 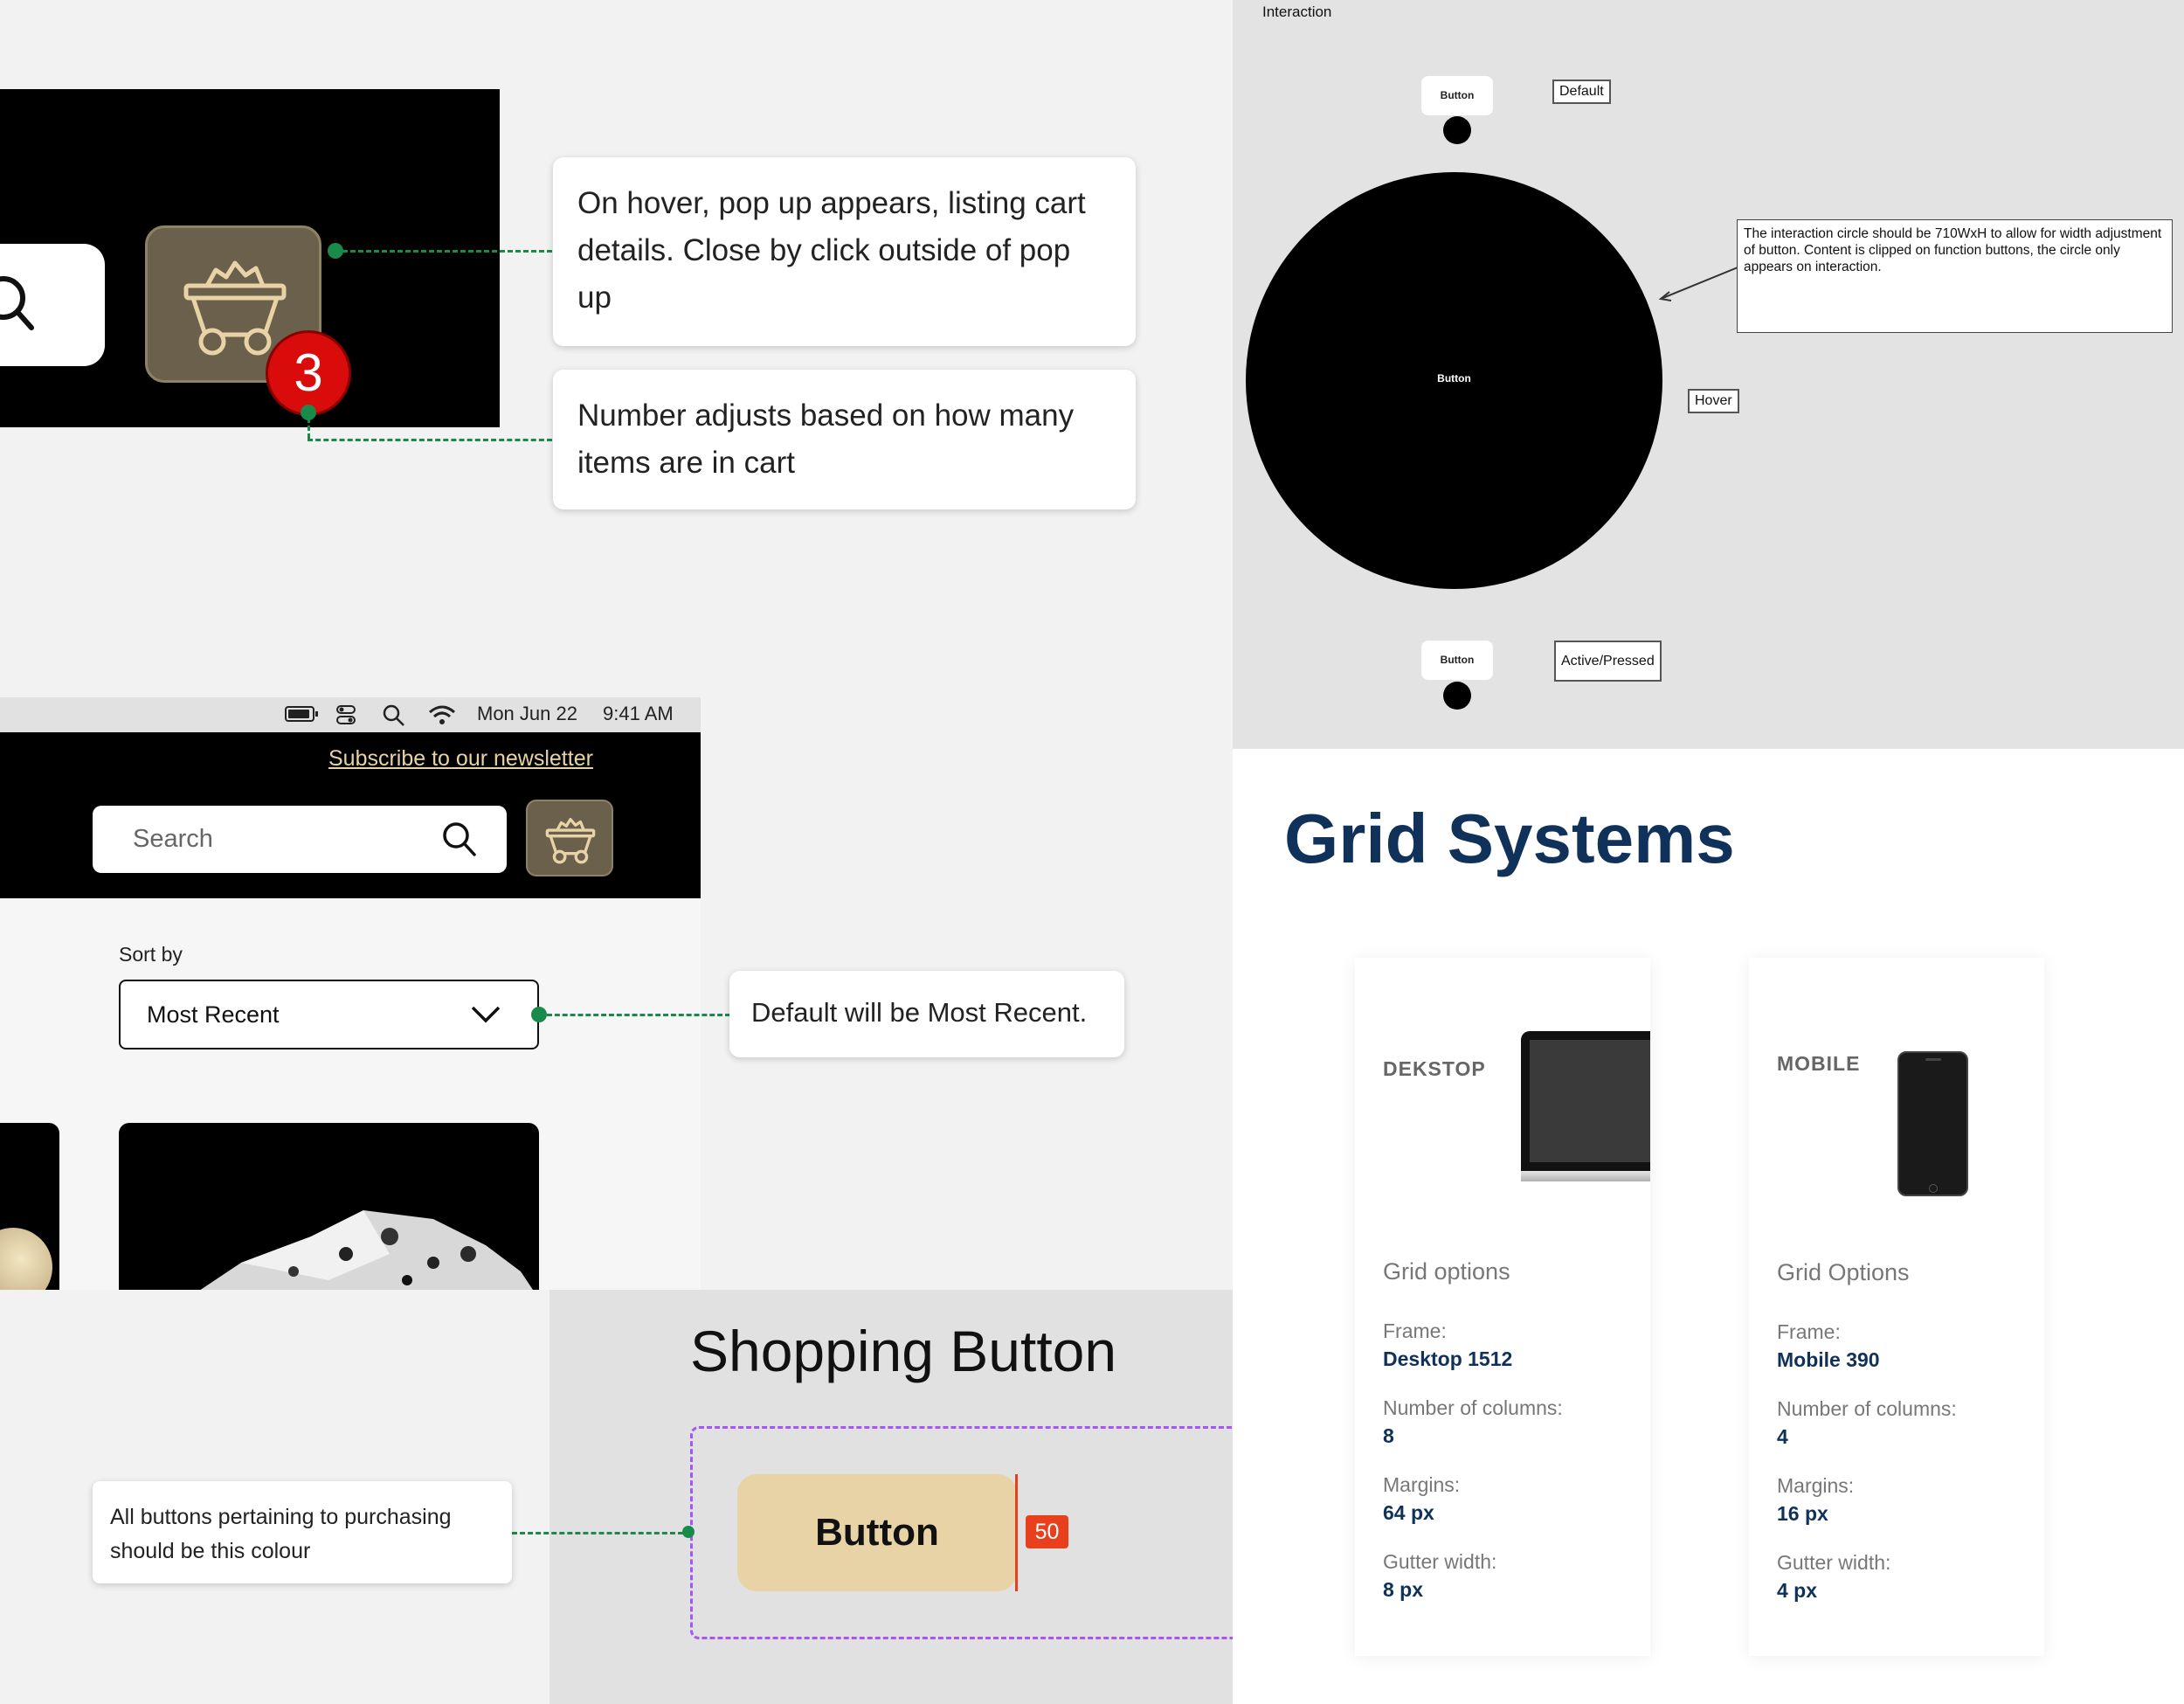 I want to click on margins-value: 16 px, so click(x=1802, y=1513).